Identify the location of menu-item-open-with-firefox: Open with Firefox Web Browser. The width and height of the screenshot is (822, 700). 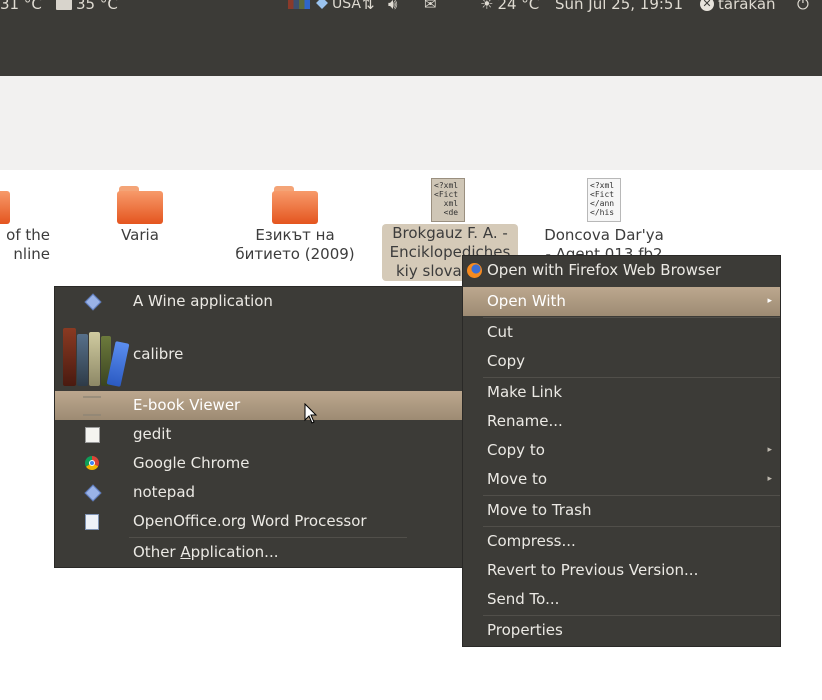
(621, 270).